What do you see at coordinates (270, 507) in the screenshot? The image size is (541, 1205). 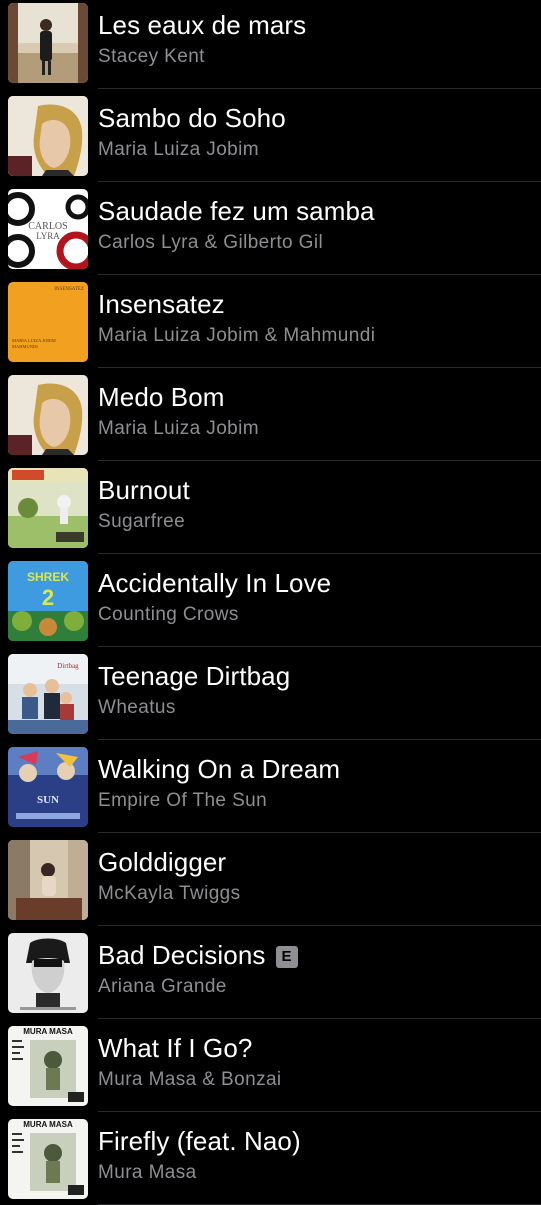 I see `song-row: Burnout Sugarfree` at bounding box center [270, 507].